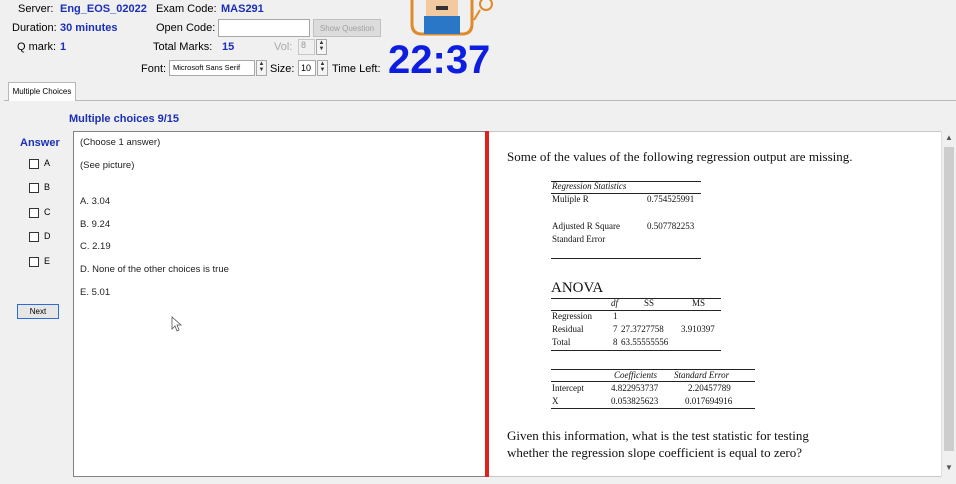  I want to click on checkbox-a, so click(34, 163).